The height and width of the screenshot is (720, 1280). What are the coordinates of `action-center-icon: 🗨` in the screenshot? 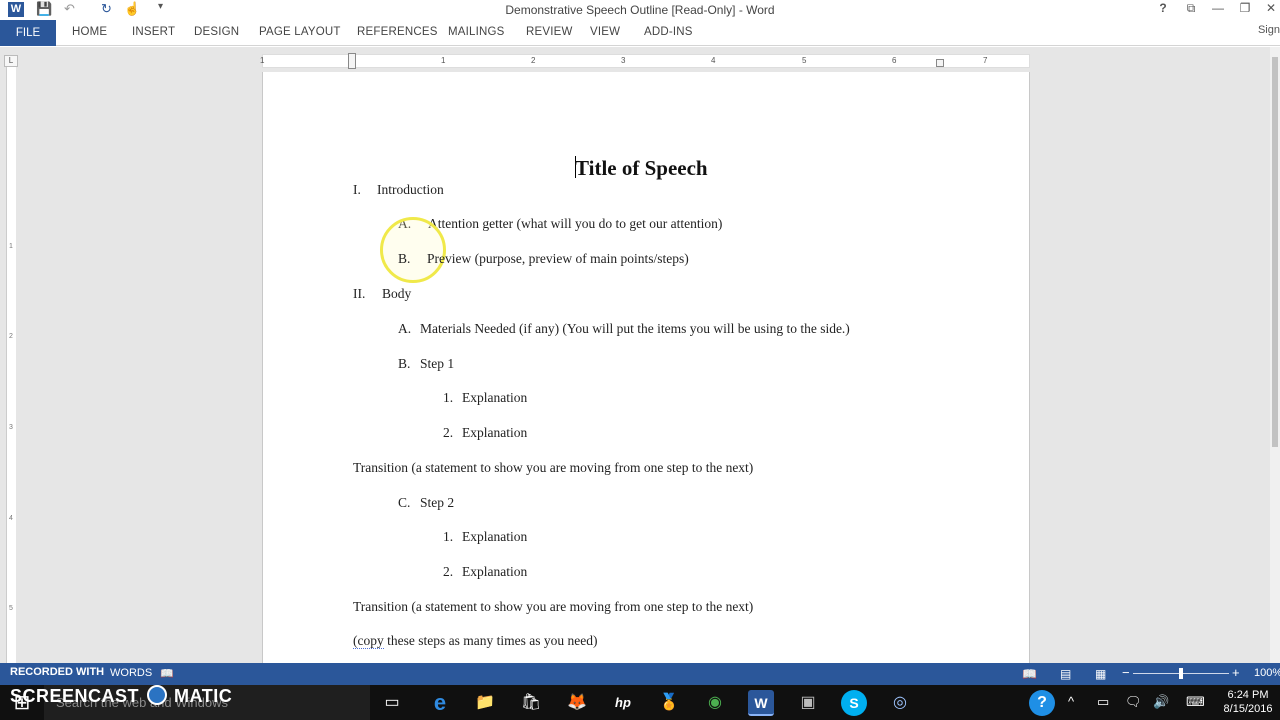 It's located at (1133, 702).